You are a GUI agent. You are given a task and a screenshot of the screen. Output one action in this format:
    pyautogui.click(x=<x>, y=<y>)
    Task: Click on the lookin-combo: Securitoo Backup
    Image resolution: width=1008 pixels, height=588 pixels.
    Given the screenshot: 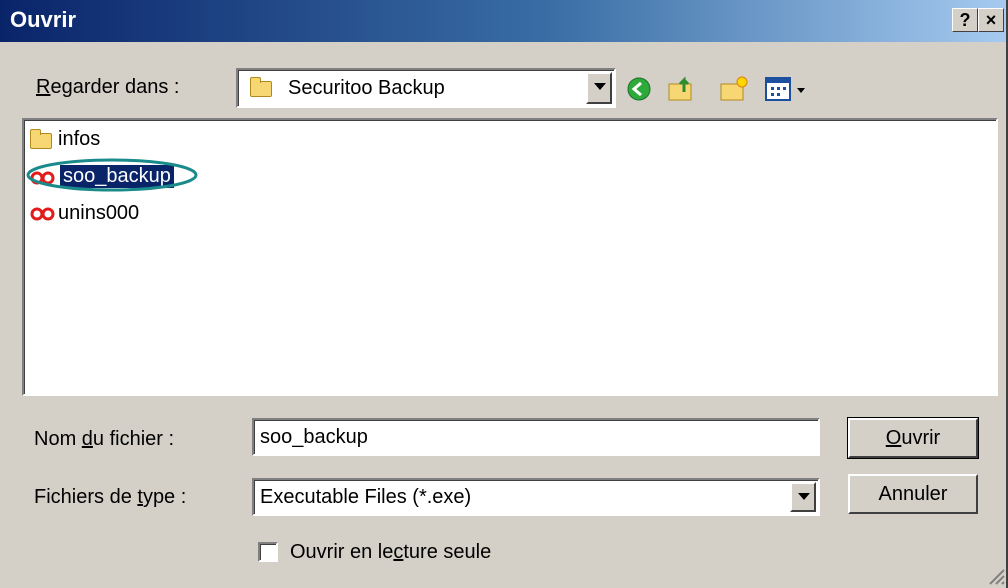 What is the action you would take?
    pyautogui.click(x=426, y=88)
    